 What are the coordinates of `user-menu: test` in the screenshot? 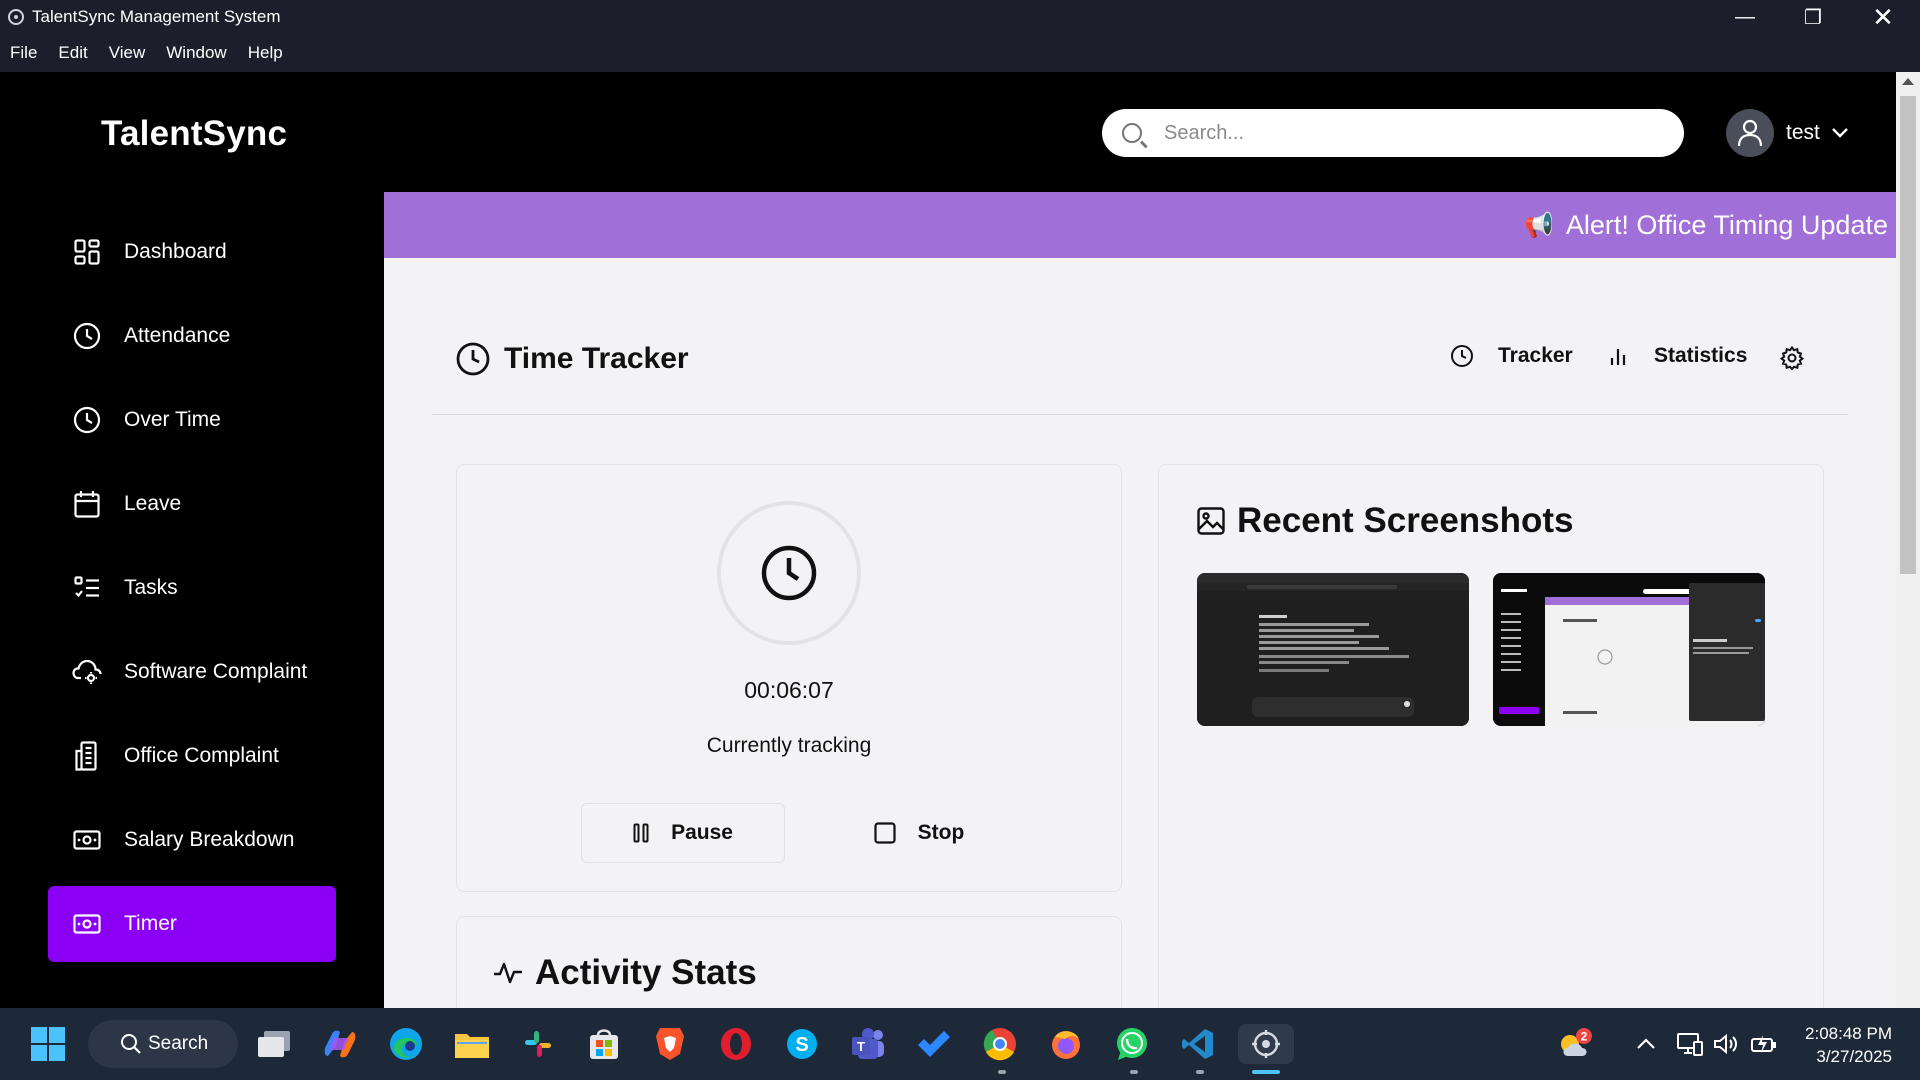 It's located at (1787, 133).